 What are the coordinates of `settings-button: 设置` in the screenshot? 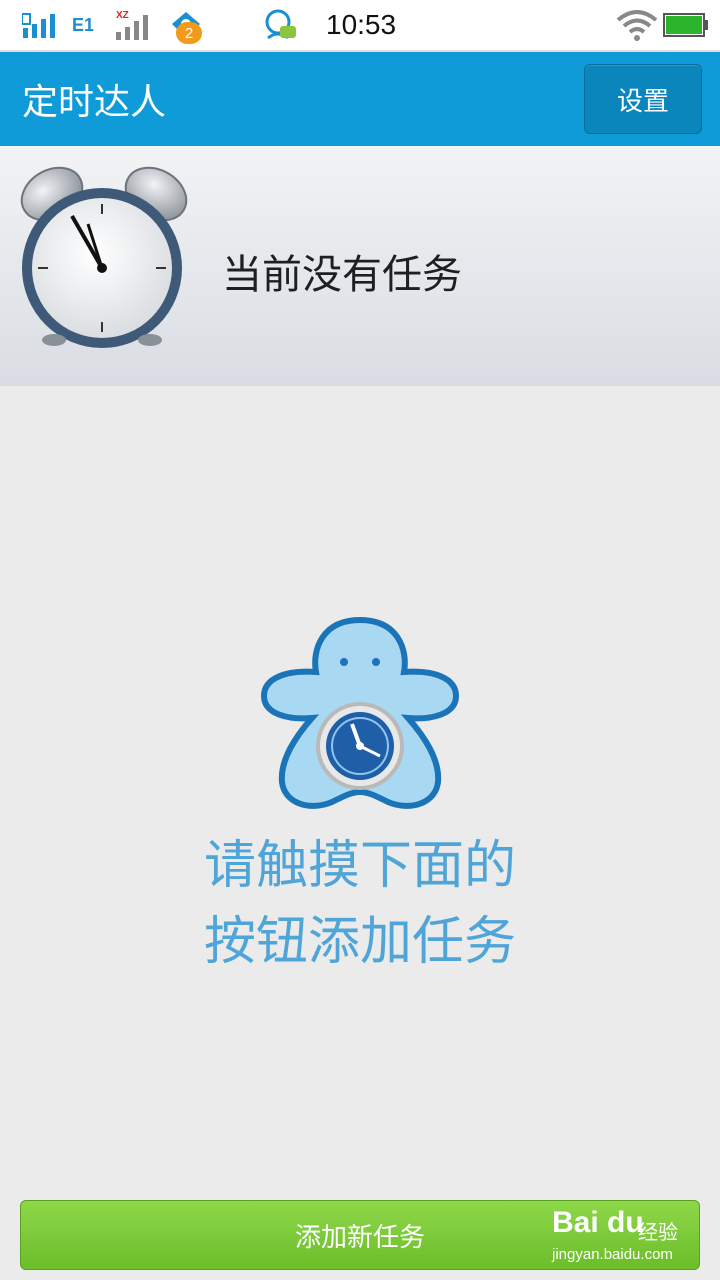 It's located at (643, 99).